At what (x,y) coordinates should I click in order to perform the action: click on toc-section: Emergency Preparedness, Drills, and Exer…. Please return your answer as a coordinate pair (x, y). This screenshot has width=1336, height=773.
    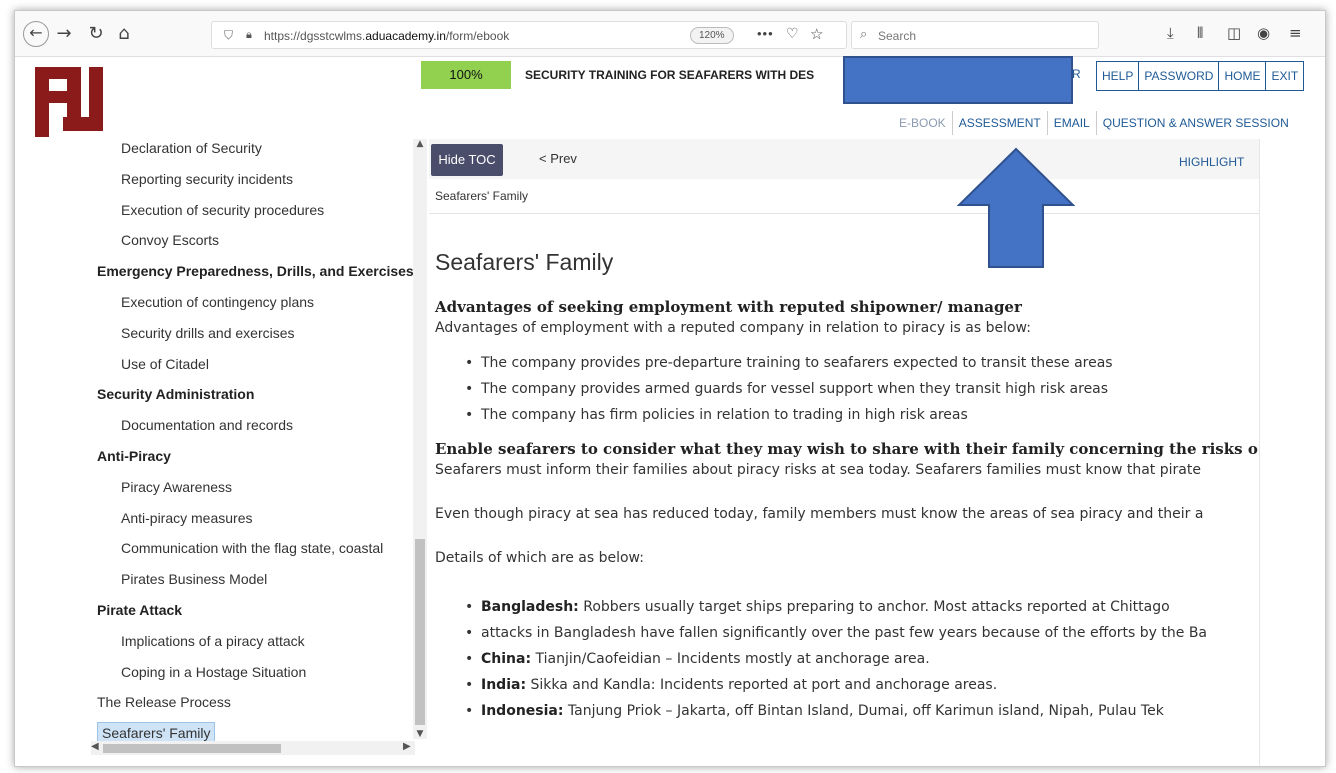
    Looking at the image, I should click on (256, 271).